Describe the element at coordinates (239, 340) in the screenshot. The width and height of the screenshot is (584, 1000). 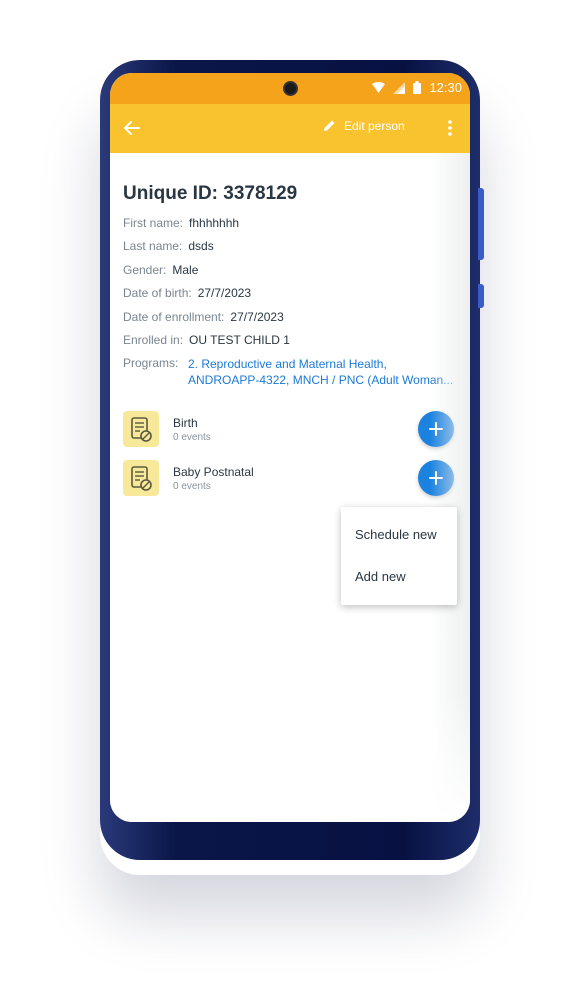
I see `field-value: OU TEST CHILD 1` at that location.